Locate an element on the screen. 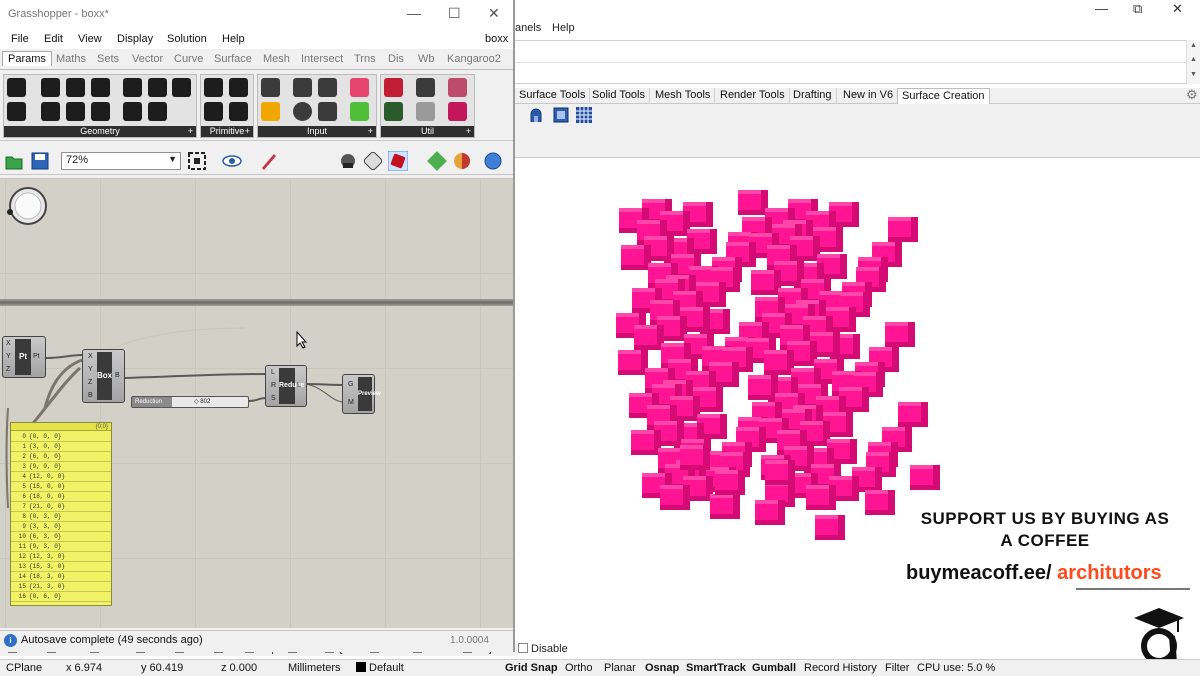 This screenshot has width=1200, height=676. rhino-command-area is located at coordinates (850, 62).